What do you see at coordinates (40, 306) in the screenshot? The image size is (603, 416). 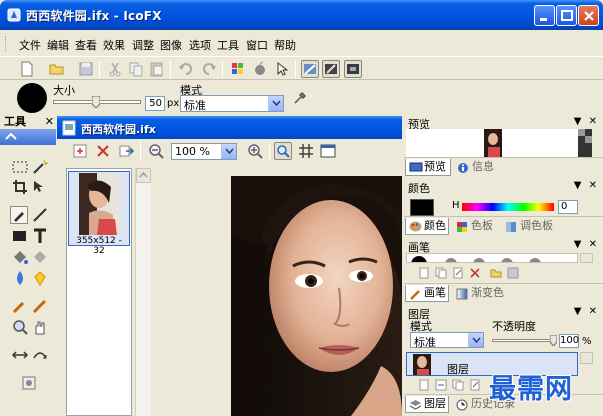 I see `brush-tool` at bounding box center [40, 306].